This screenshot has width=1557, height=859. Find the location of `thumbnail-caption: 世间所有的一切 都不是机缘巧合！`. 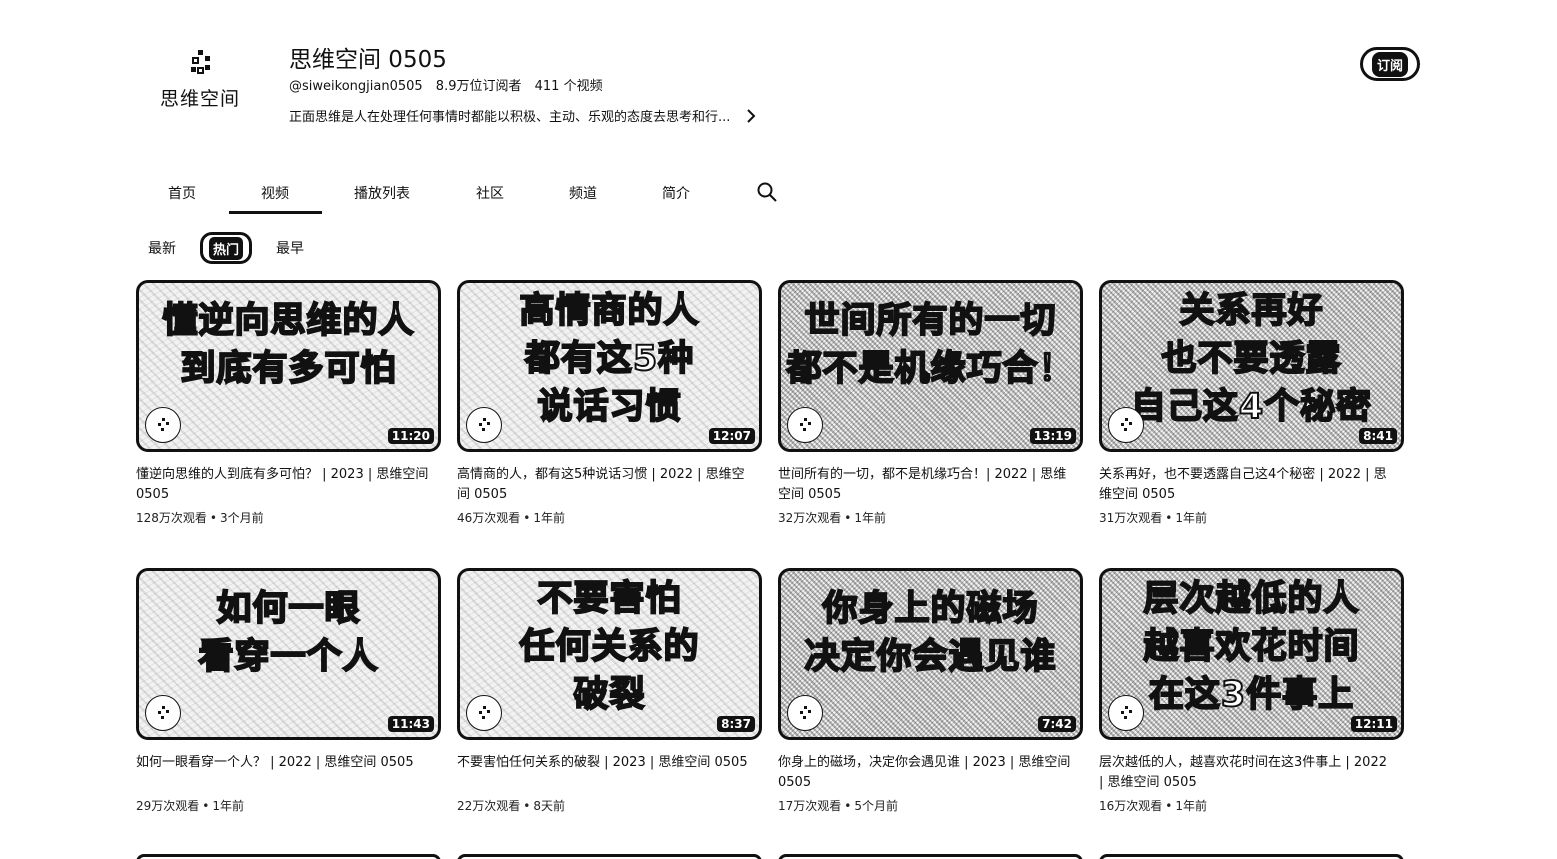

thumbnail-caption: 世间所有的一切 都不是机缘巧合！ is located at coordinates (930, 345).